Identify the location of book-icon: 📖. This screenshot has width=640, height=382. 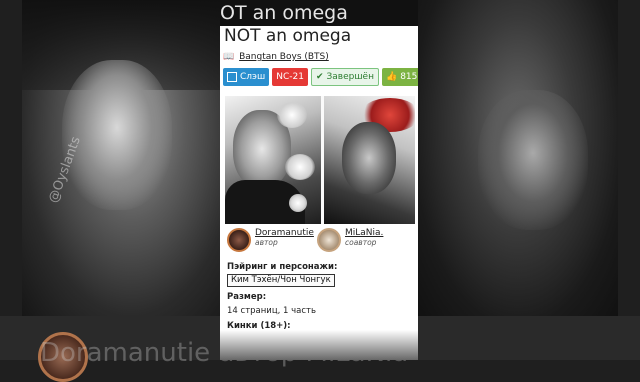
(229, 57).